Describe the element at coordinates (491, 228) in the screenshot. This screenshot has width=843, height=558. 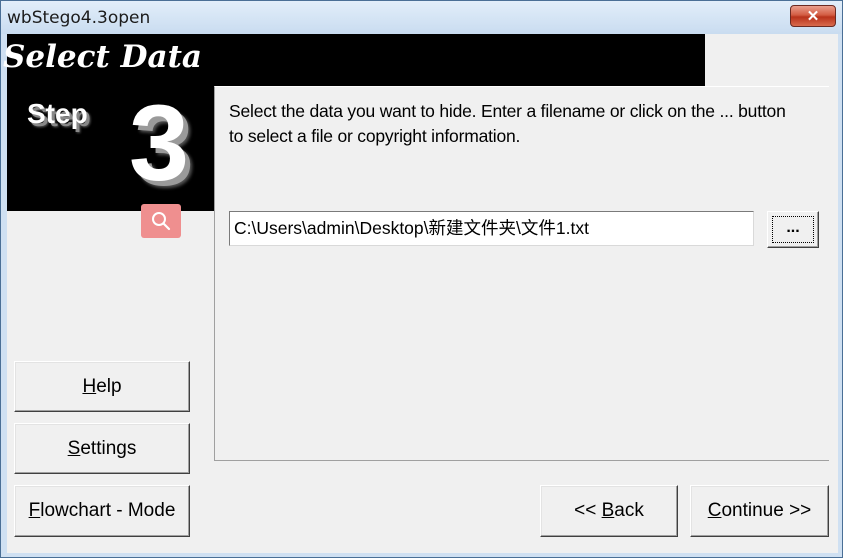
I see `file-path-input: C:\Users\admin\Desktop\新建文件夹\文件1.txt` at that location.